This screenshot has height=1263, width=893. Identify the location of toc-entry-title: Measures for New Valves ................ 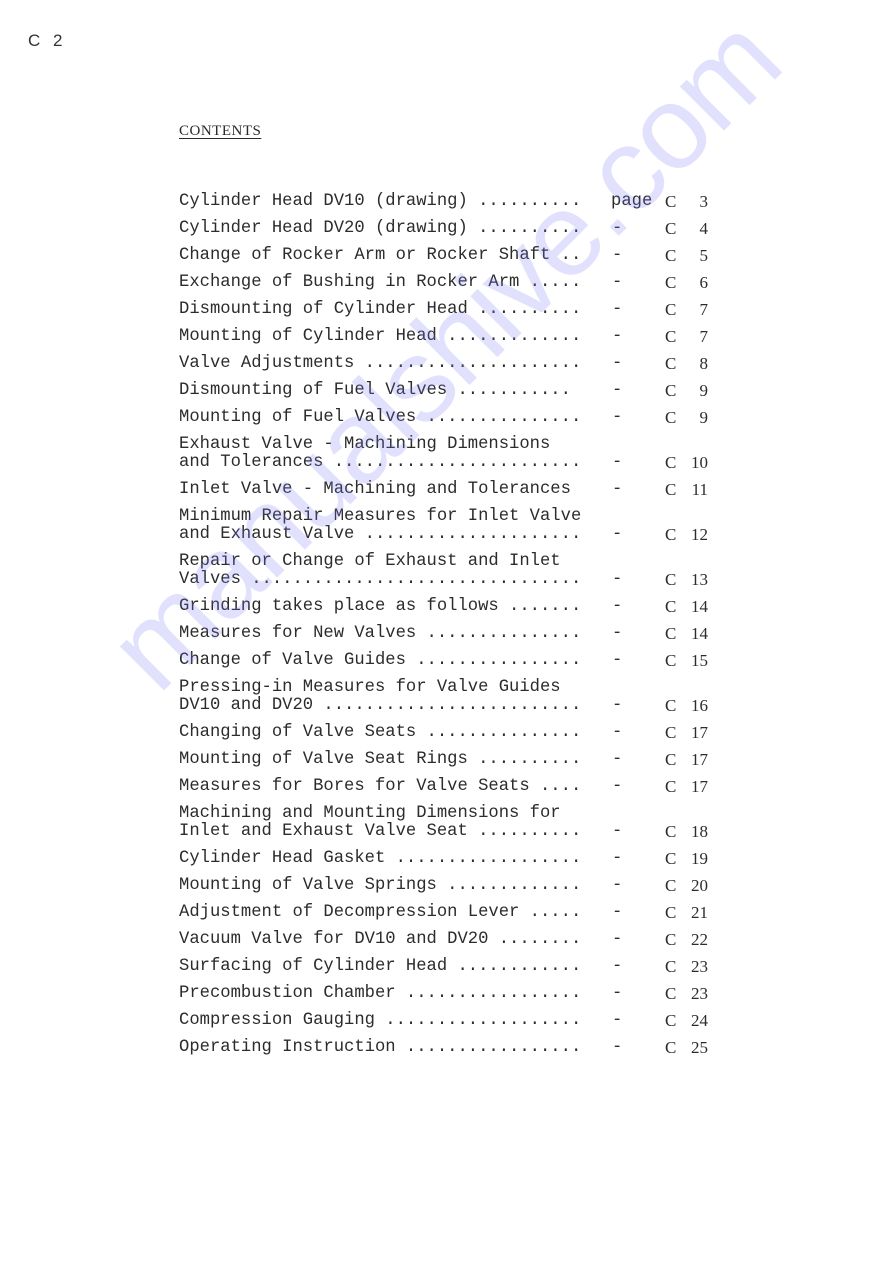
(380, 633).